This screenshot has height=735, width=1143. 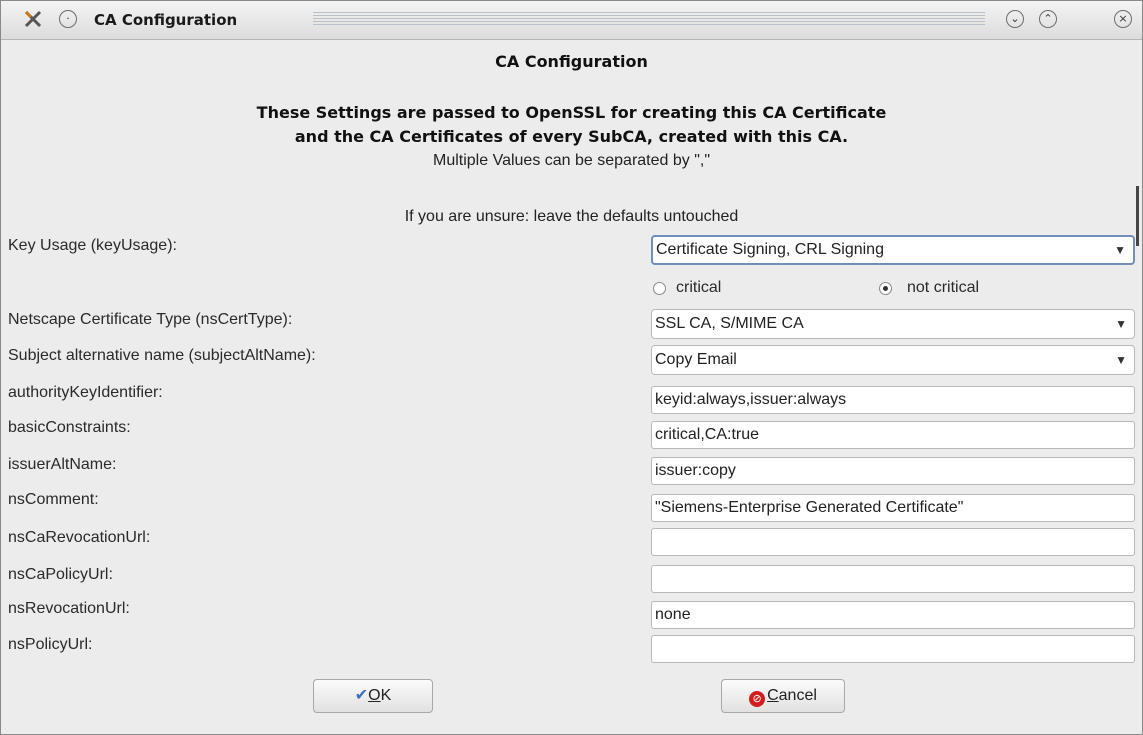 I want to click on cancel-accel-letter: C, so click(x=773, y=695).